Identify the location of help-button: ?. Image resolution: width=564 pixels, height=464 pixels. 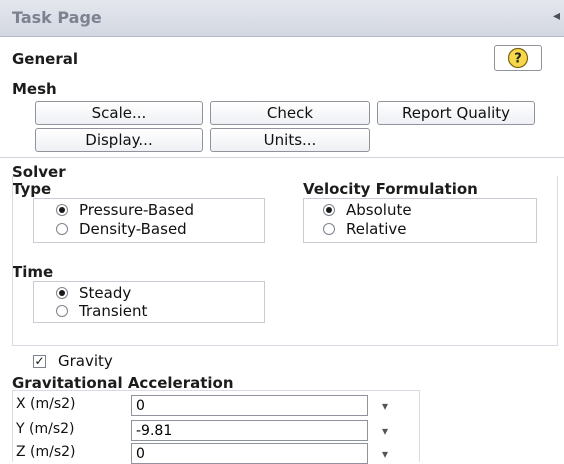
(518, 58).